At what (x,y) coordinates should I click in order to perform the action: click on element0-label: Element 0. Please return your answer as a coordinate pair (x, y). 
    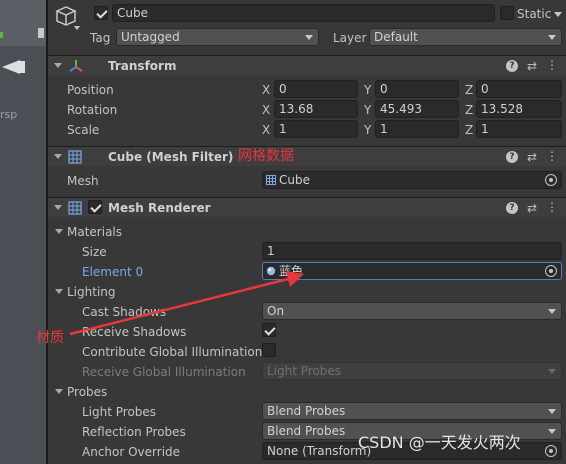
    Looking at the image, I should click on (113, 272).